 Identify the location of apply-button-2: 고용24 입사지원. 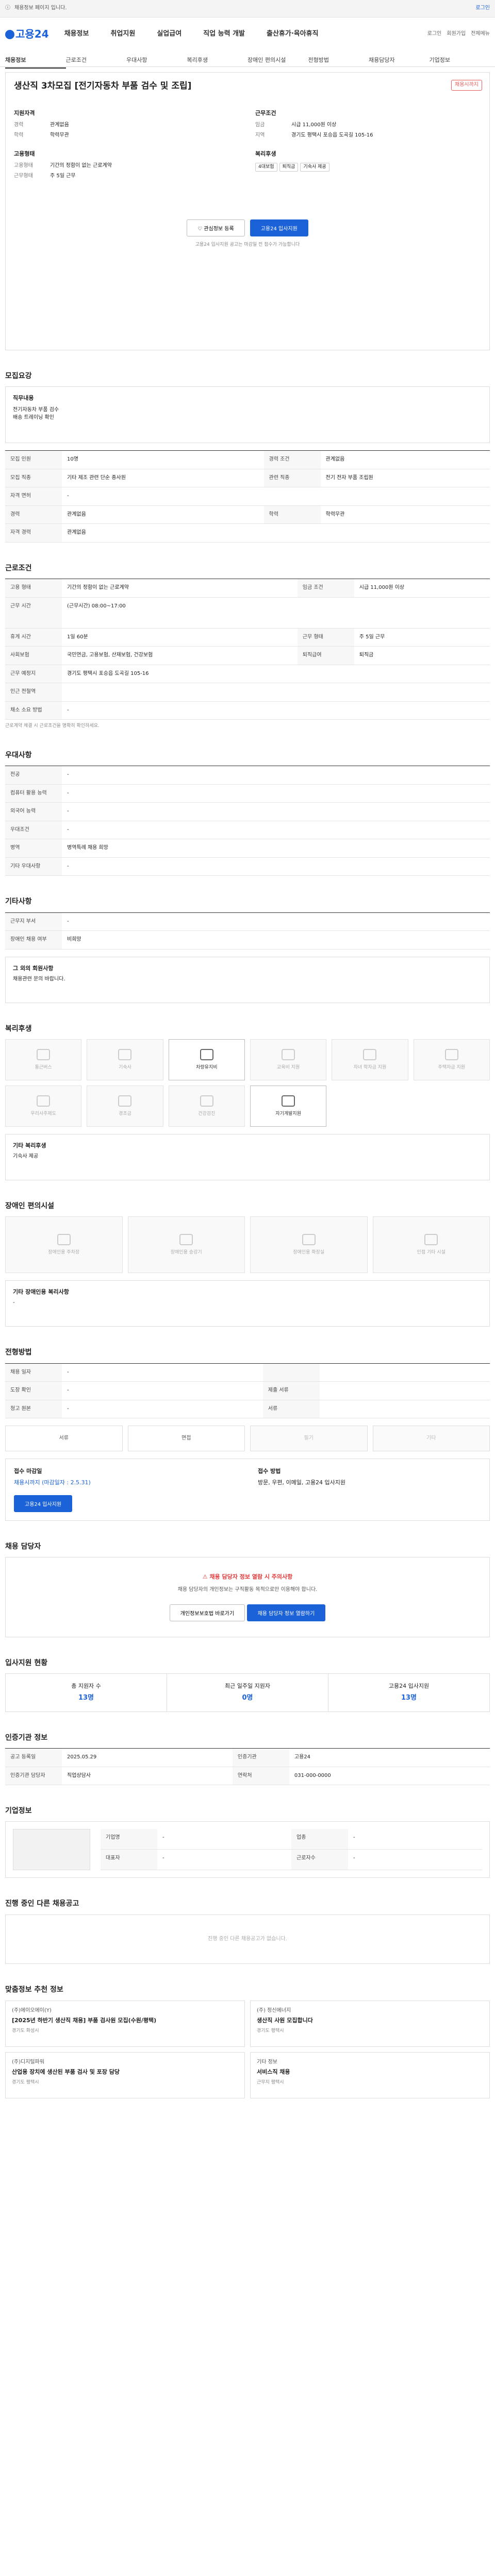
(43, 1503).